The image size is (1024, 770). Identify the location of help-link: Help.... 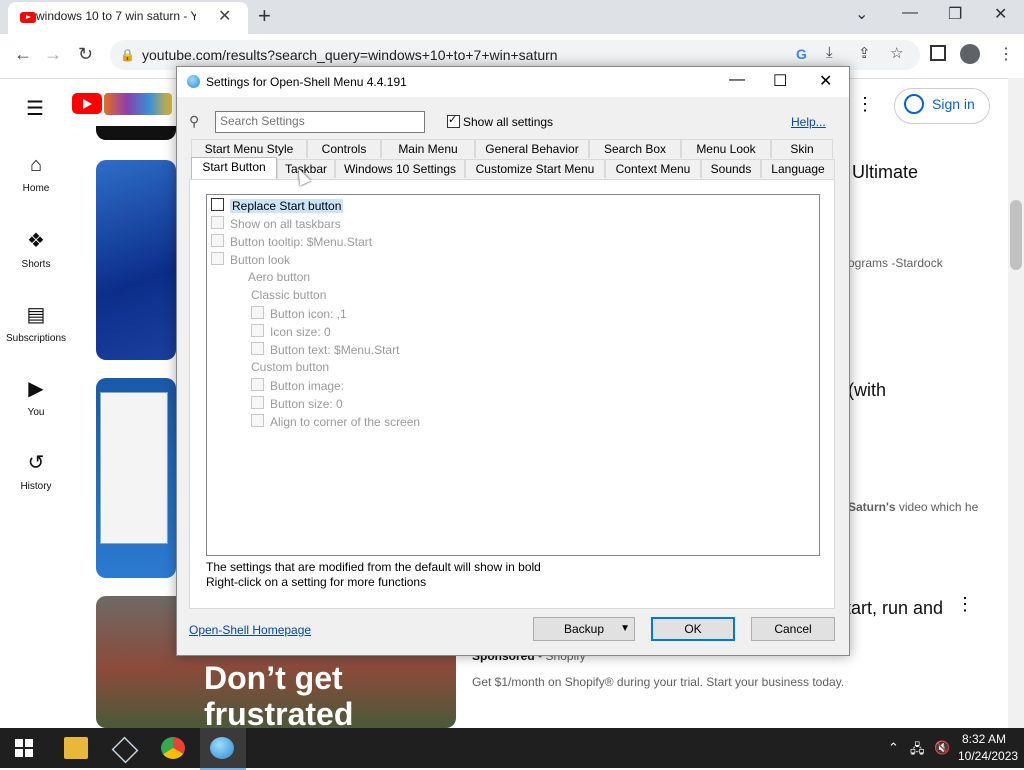
(808, 122).